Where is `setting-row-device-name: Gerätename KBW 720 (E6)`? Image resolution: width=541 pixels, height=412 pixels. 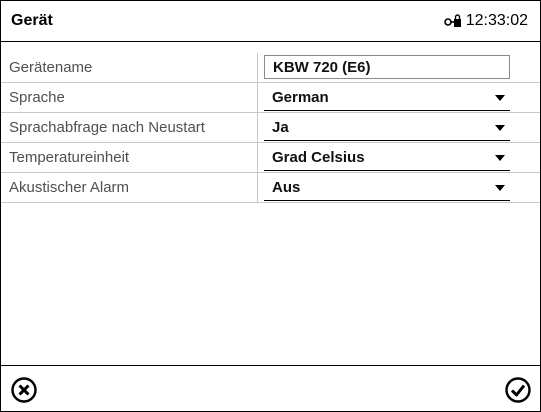 setting-row-device-name: Gerätename KBW 720 (E6) is located at coordinates (270, 68).